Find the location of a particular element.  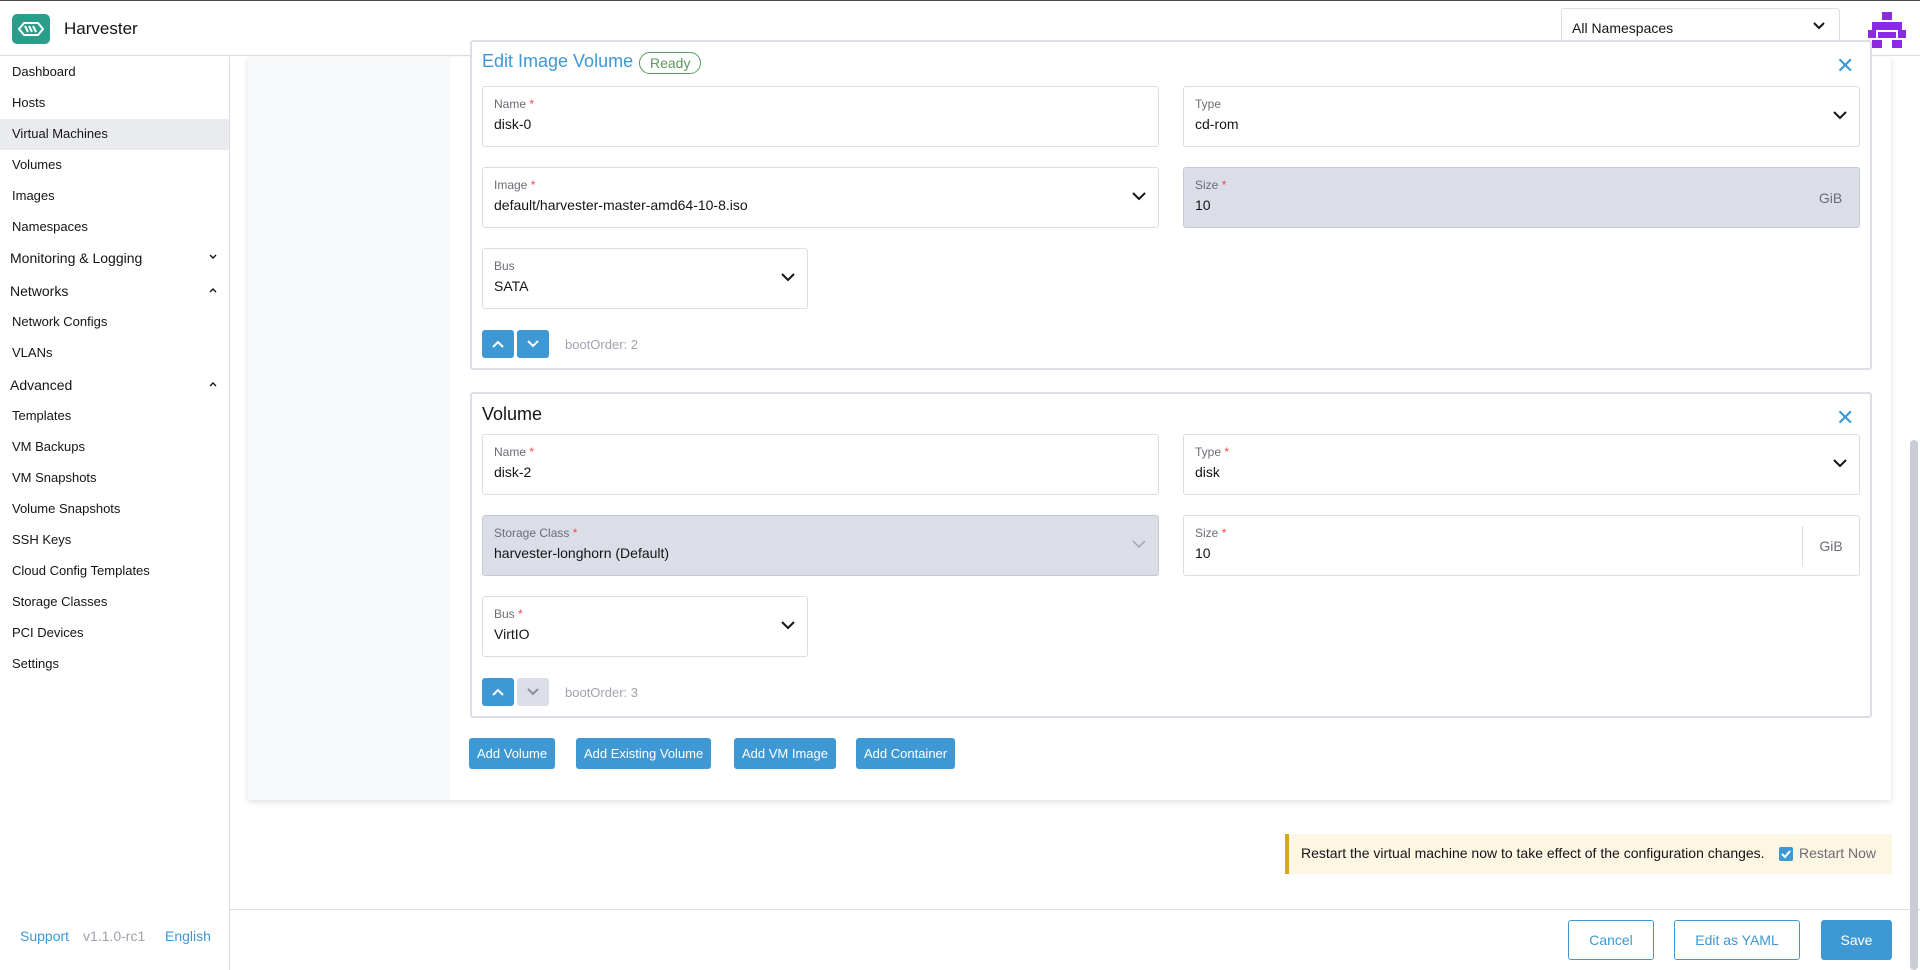

cancel-button: Cancel is located at coordinates (1611, 940).